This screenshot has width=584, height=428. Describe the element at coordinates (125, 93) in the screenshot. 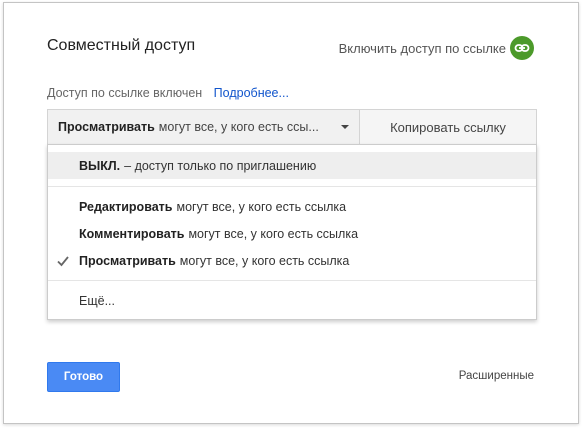

I see `link-status-text: Доступ по ссылке включен` at that location.